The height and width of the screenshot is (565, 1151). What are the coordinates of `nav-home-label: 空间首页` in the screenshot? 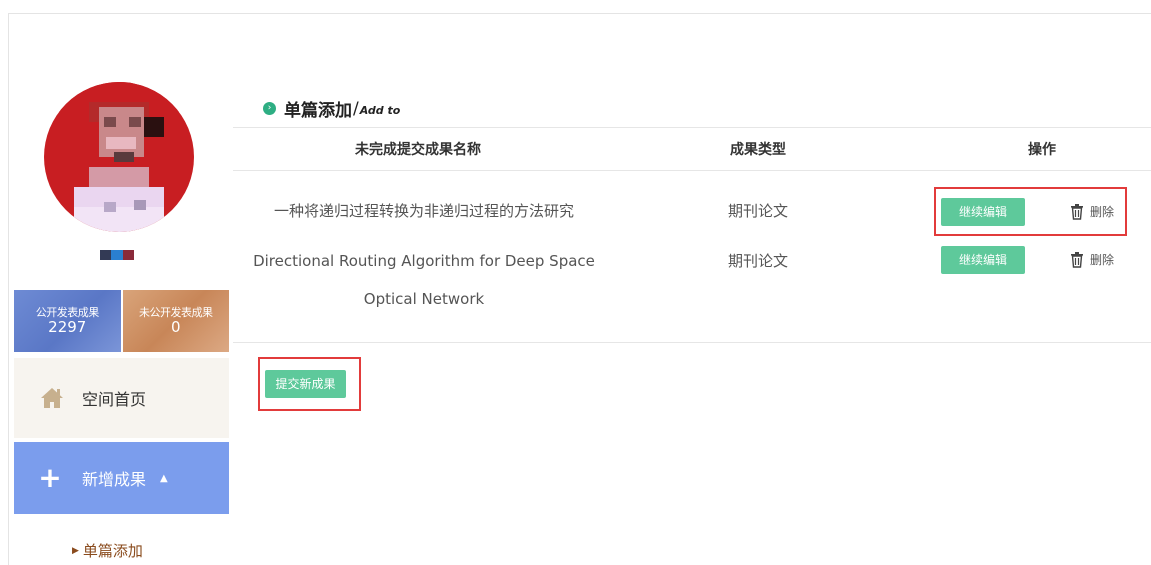 It's located at (114, 399).